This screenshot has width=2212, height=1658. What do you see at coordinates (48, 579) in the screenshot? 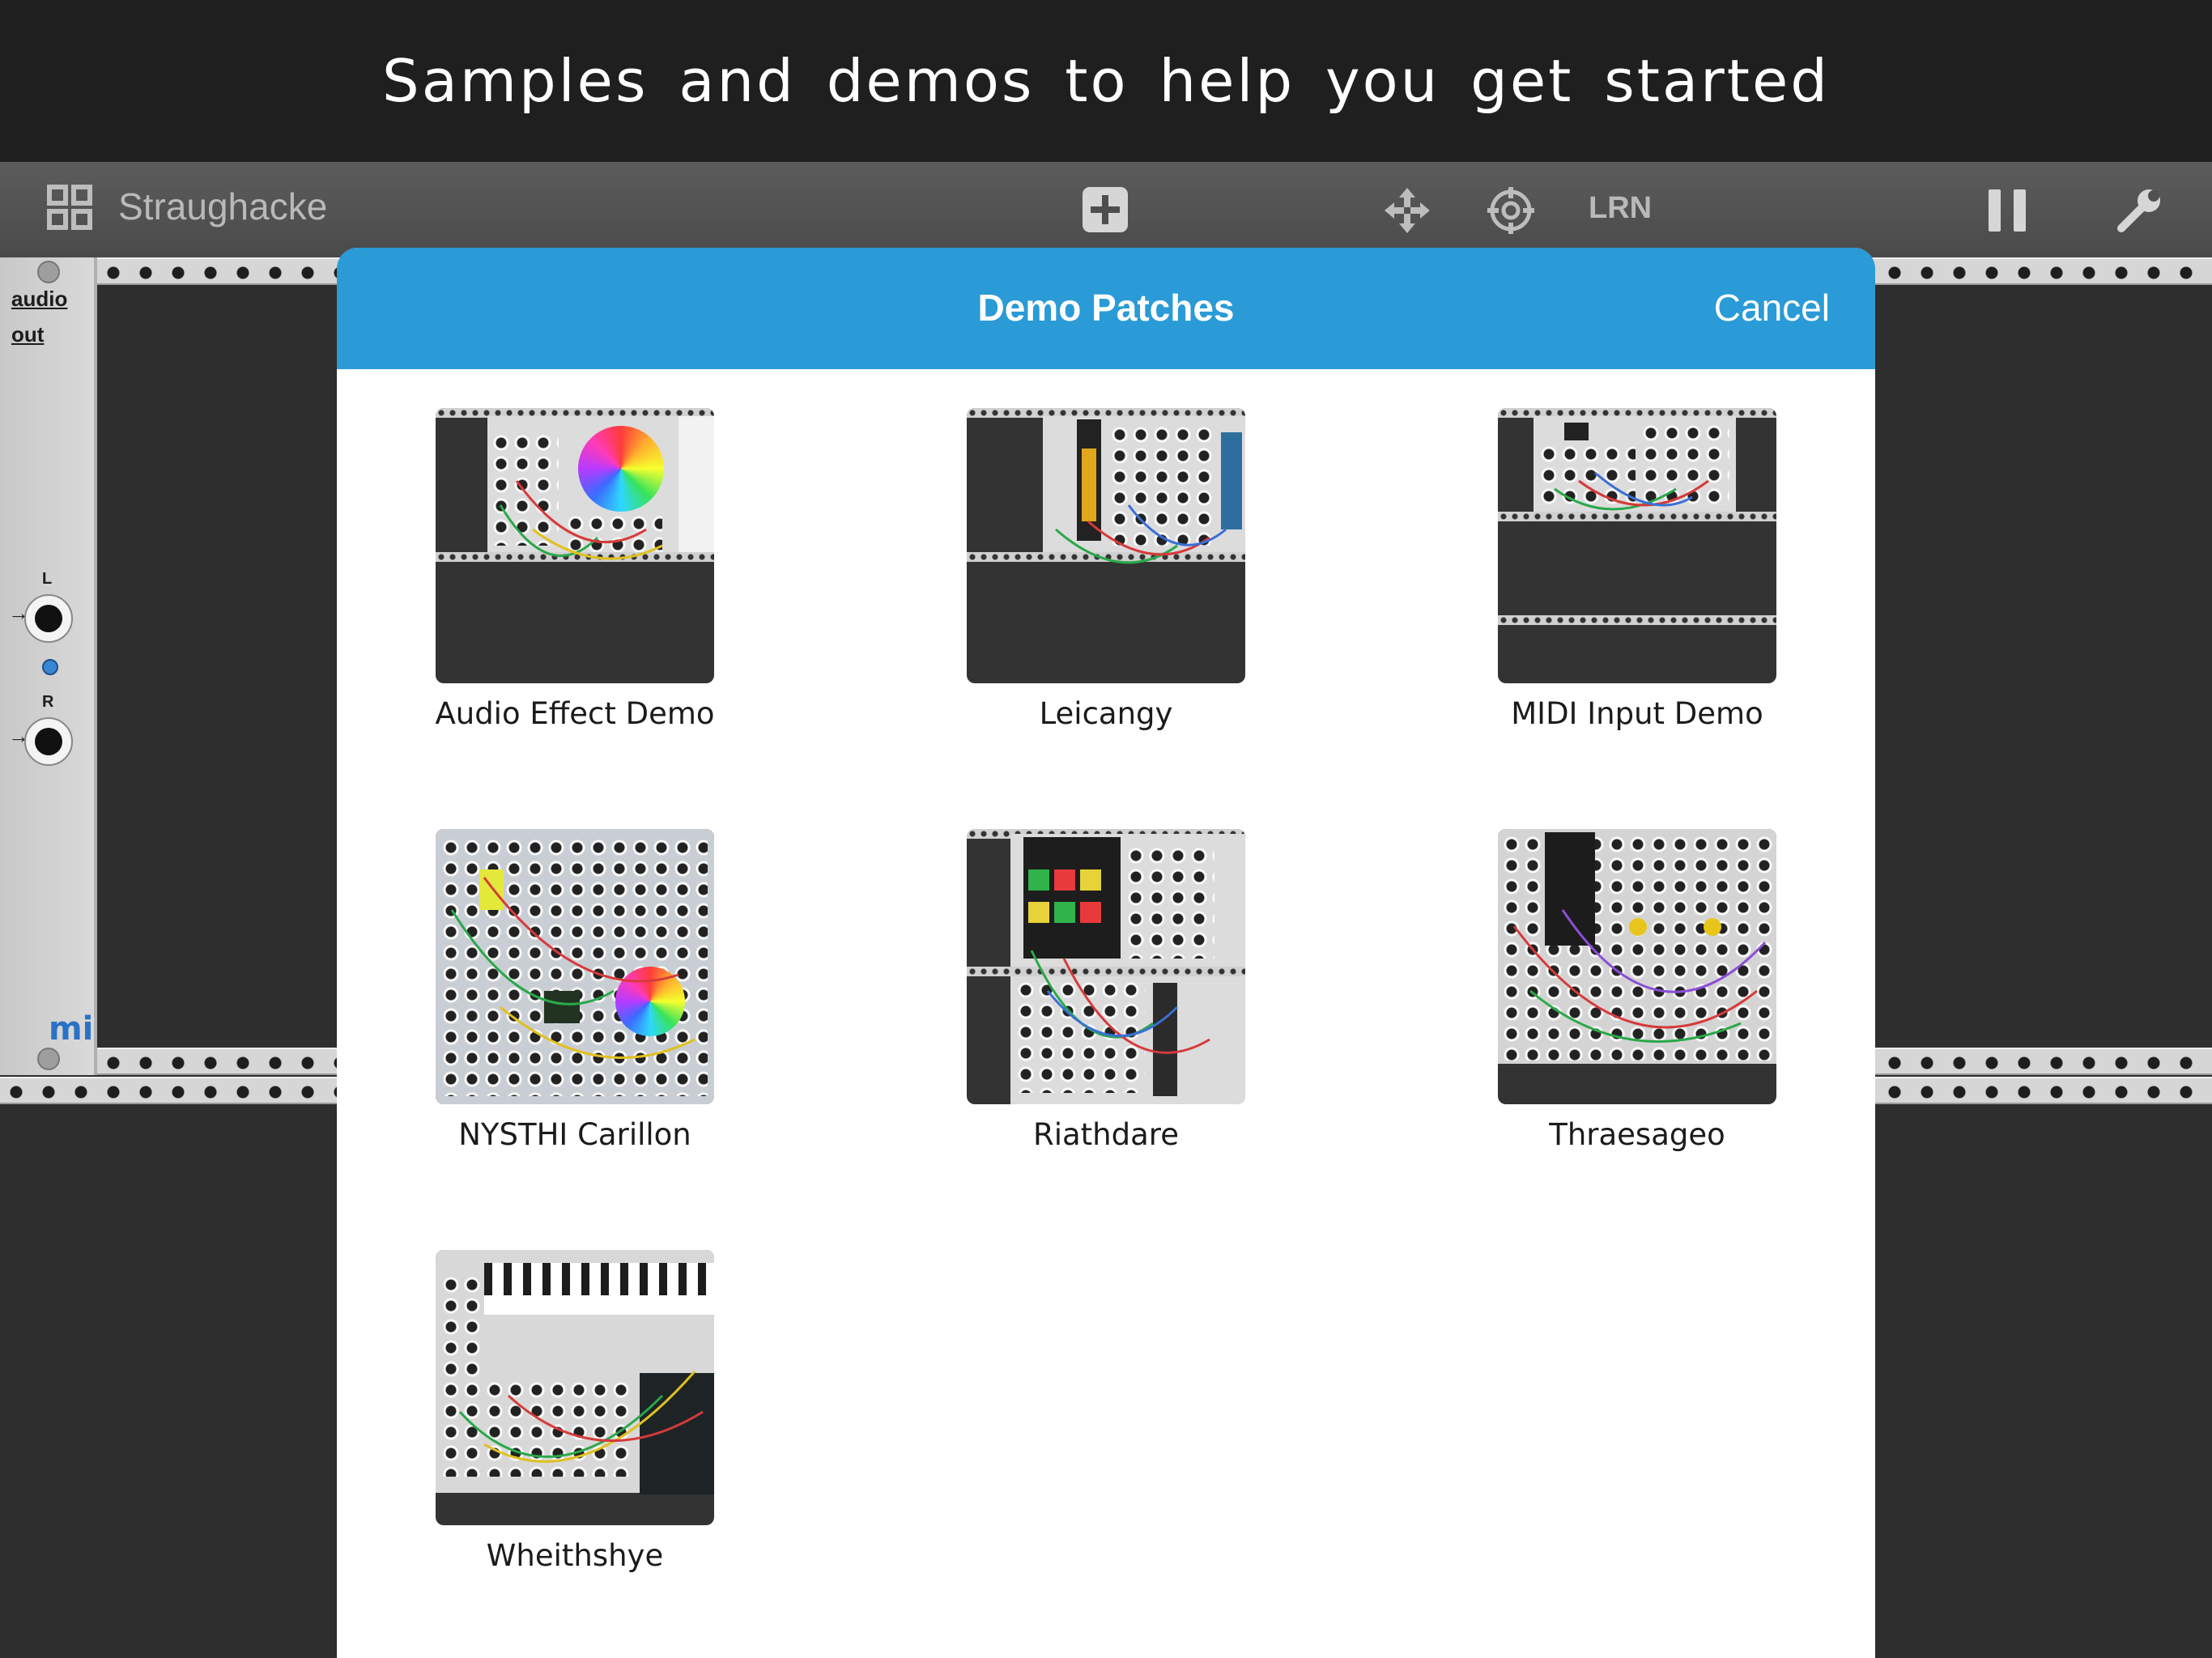
I see `left-channel-label: L` at bounding box center [48, 579].